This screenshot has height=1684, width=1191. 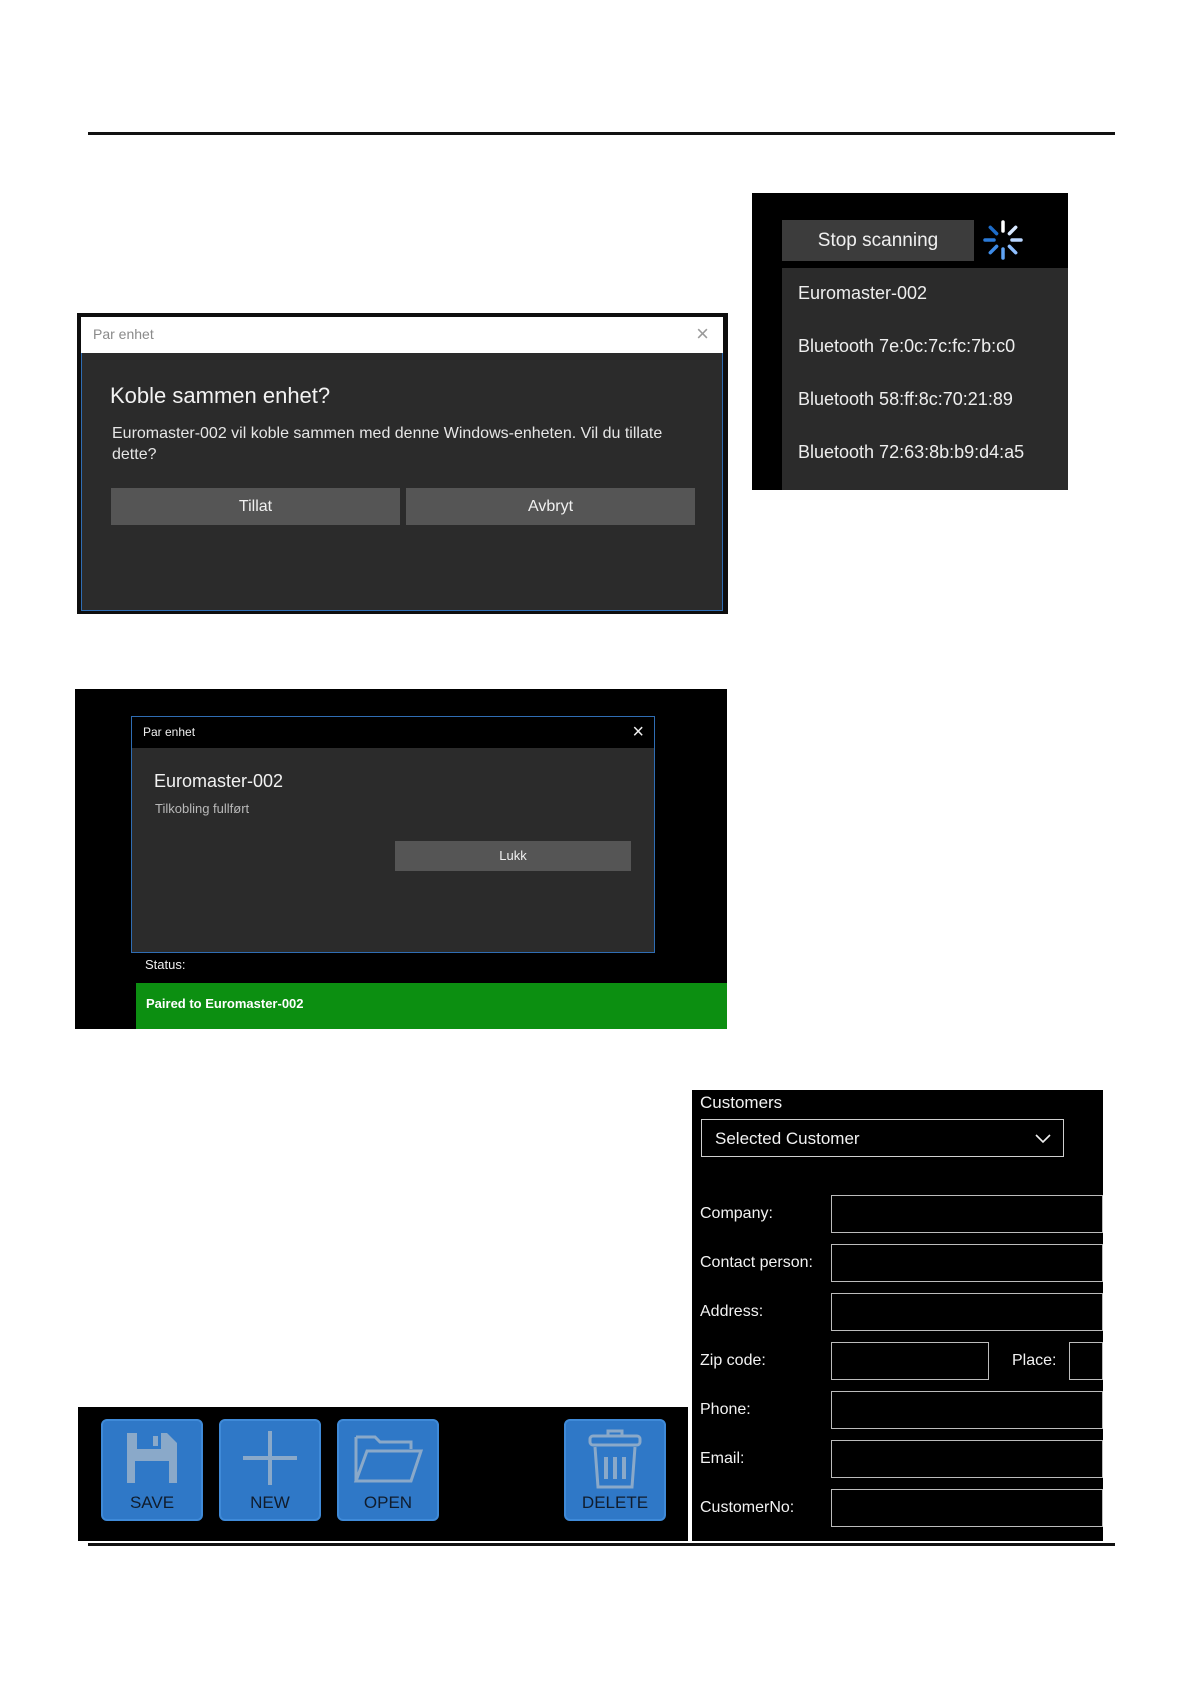 I want to click on new-label: NEW, so click(x=270, y=1502).